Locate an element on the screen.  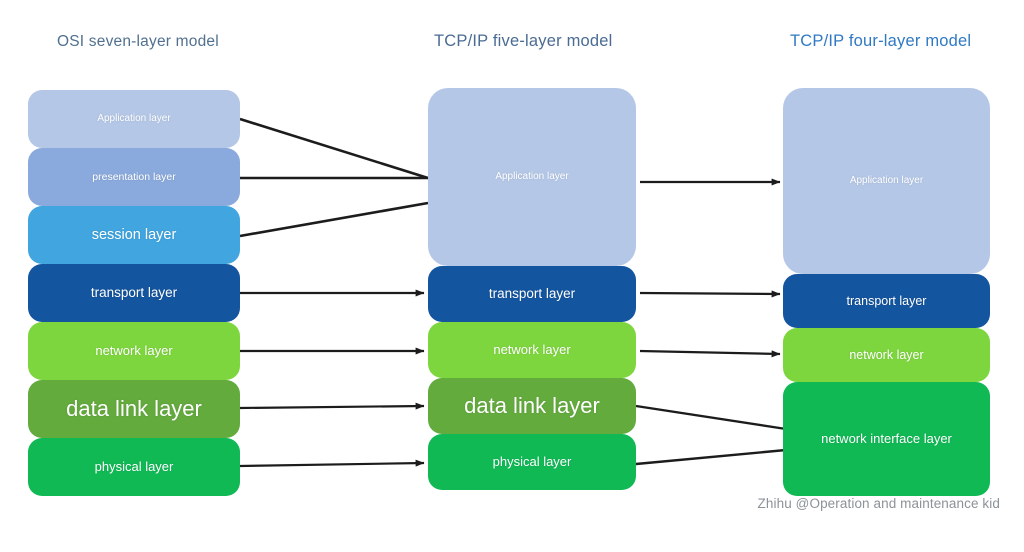
four-layer-application: Application layer is located at coordinates (886, 181).